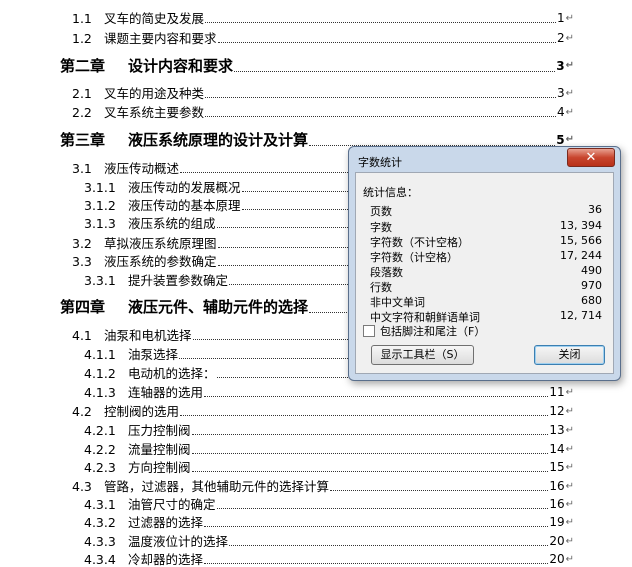  I want to click on toc-title: 连轴器的选用, so click(166, 392).